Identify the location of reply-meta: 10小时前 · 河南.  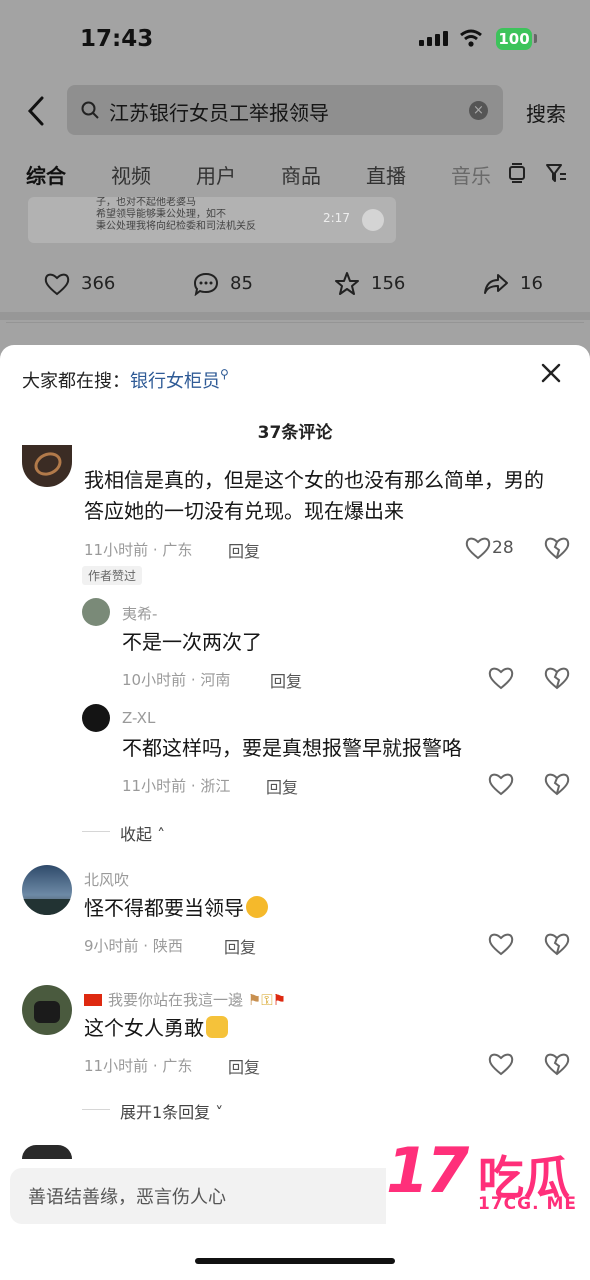
(176, 680).